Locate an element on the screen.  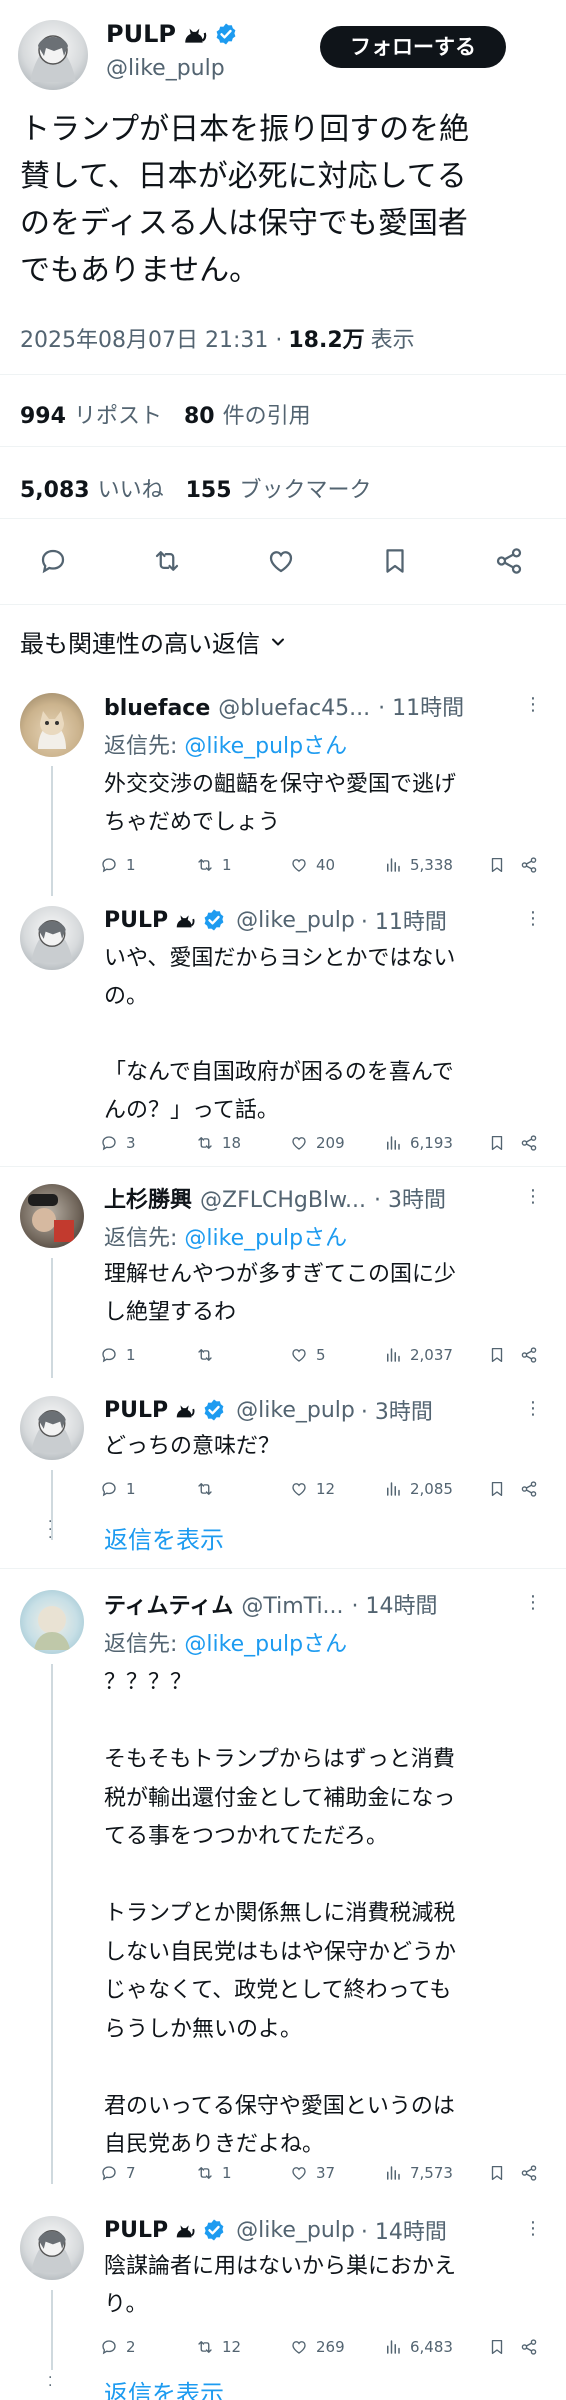
bookmarks-count: 155 is located at coordinates (209, 490).